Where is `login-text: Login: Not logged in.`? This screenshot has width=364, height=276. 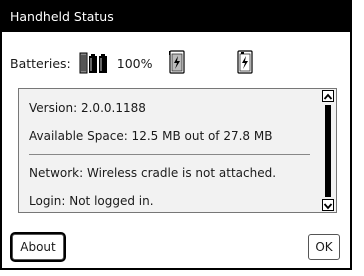
login-text: Login: Not logged in. is located at coordinates (91, 201).